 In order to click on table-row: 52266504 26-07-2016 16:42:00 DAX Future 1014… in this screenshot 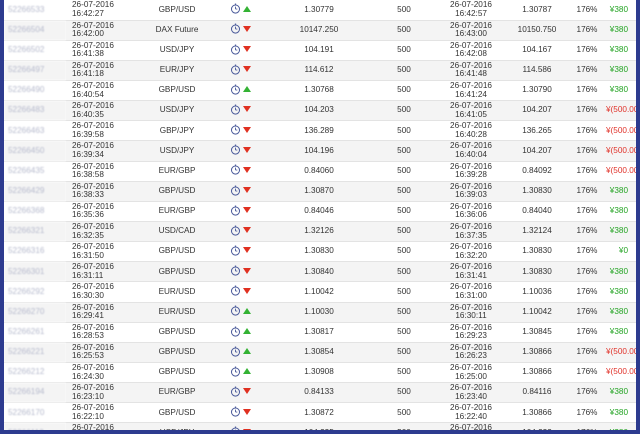, I will do `click(320, 30)`.